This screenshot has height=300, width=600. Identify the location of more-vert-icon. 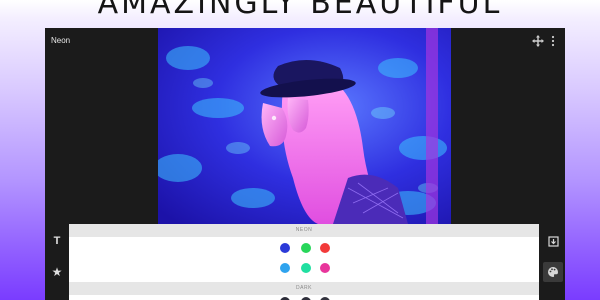
(553, 41).